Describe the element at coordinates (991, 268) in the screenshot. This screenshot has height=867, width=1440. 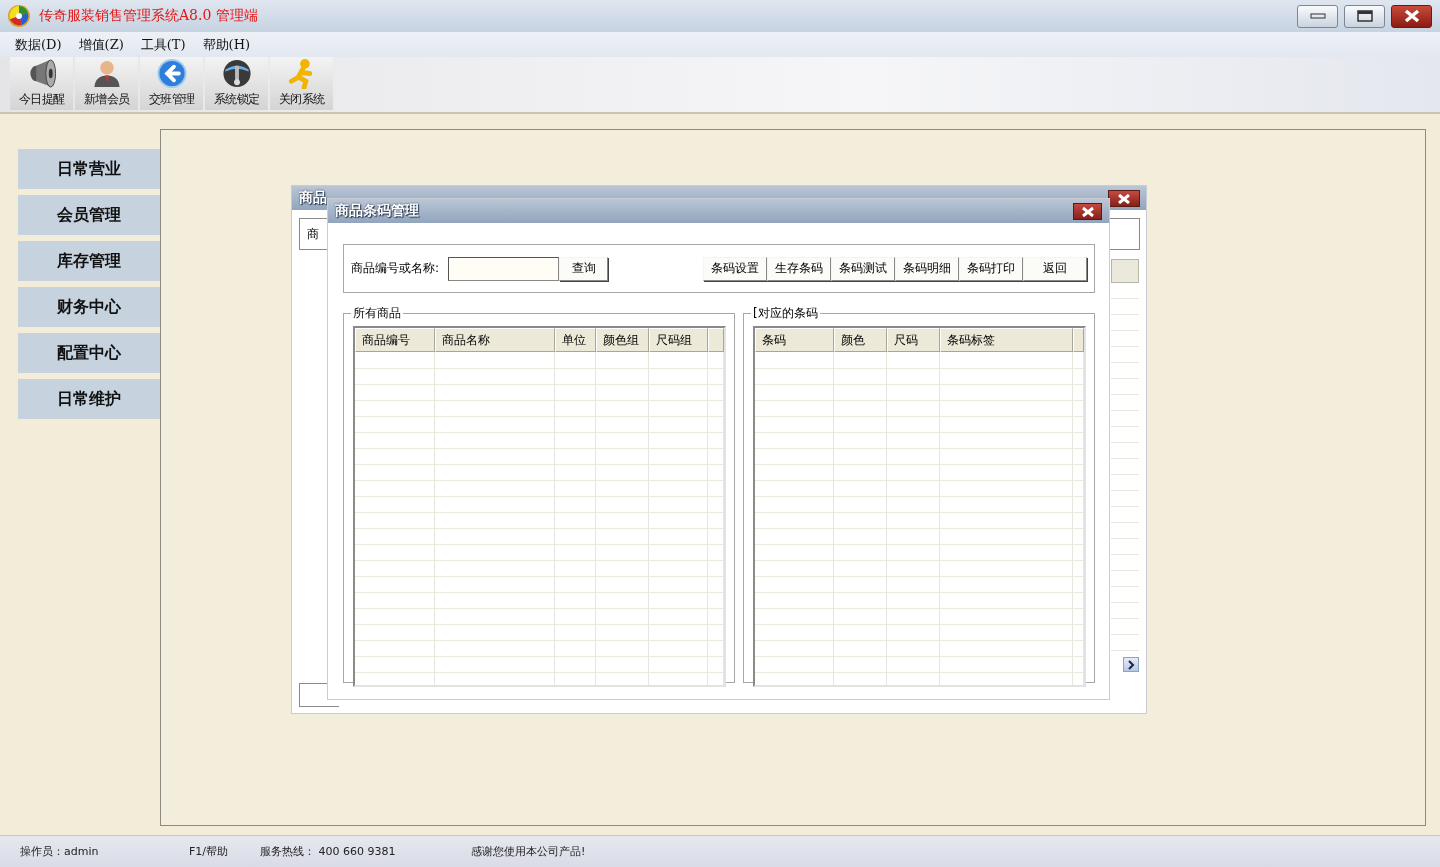
I see `action-button: 条码打印` at that location.